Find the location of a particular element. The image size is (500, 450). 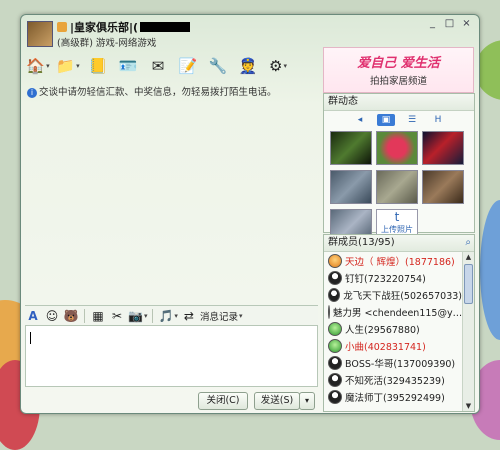

back-icon: ◂ is located at coordinates (360, 120).